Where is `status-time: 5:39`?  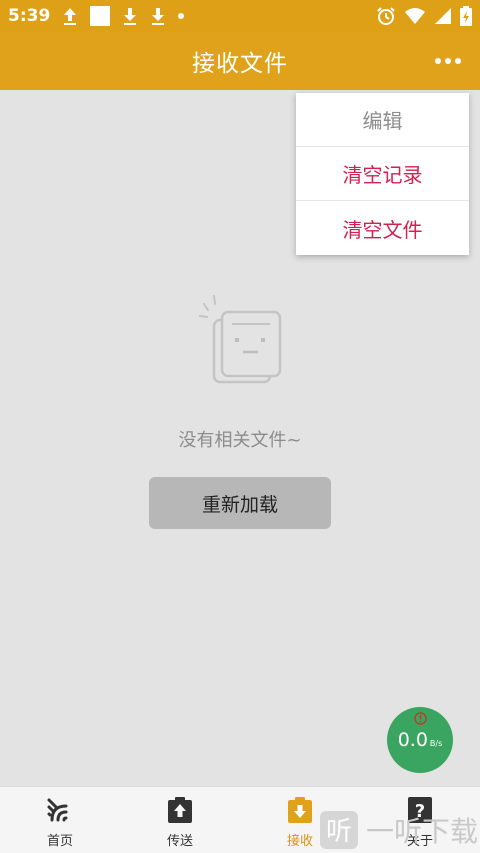 status-time: 5:39 is located at coordinates (29, 16).